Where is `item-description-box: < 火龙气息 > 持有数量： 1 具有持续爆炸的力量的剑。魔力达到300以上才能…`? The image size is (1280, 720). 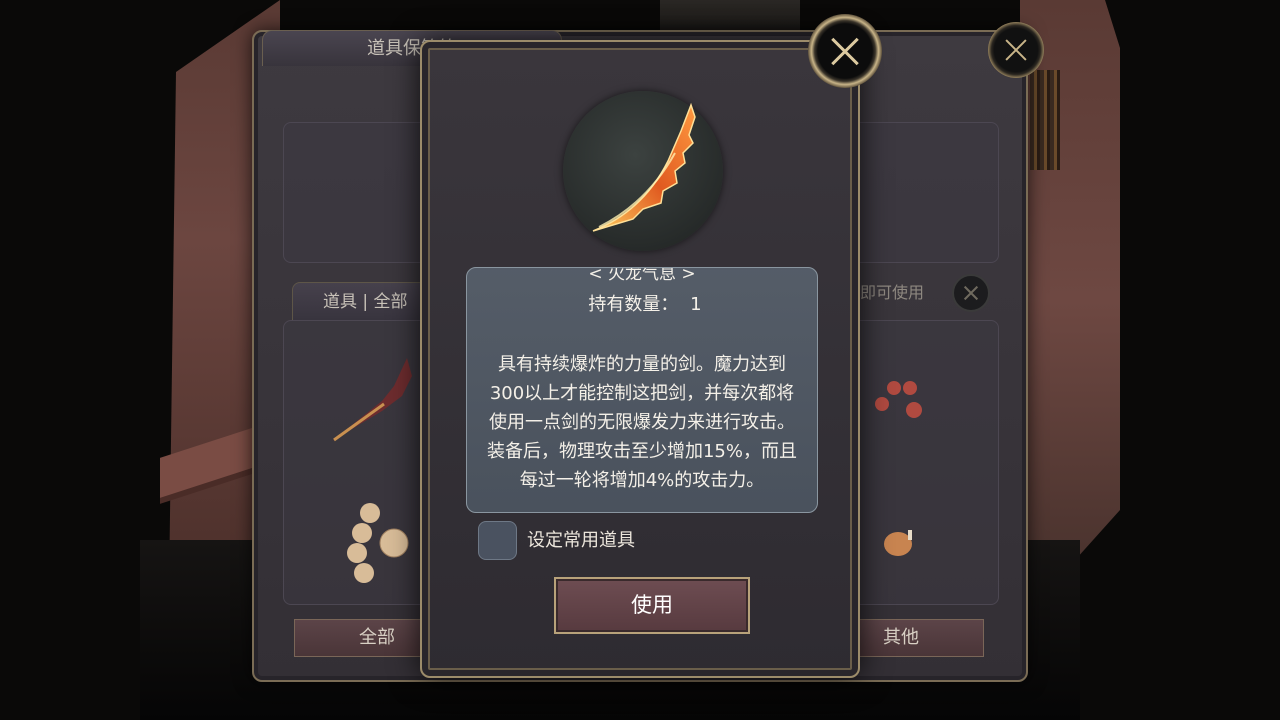 item-description-box: < 火龙气息 > 持有数量： 1 具有持续爆炸的力量的剑。魔力达到300以上才能… is located at coordinates (642, 390).